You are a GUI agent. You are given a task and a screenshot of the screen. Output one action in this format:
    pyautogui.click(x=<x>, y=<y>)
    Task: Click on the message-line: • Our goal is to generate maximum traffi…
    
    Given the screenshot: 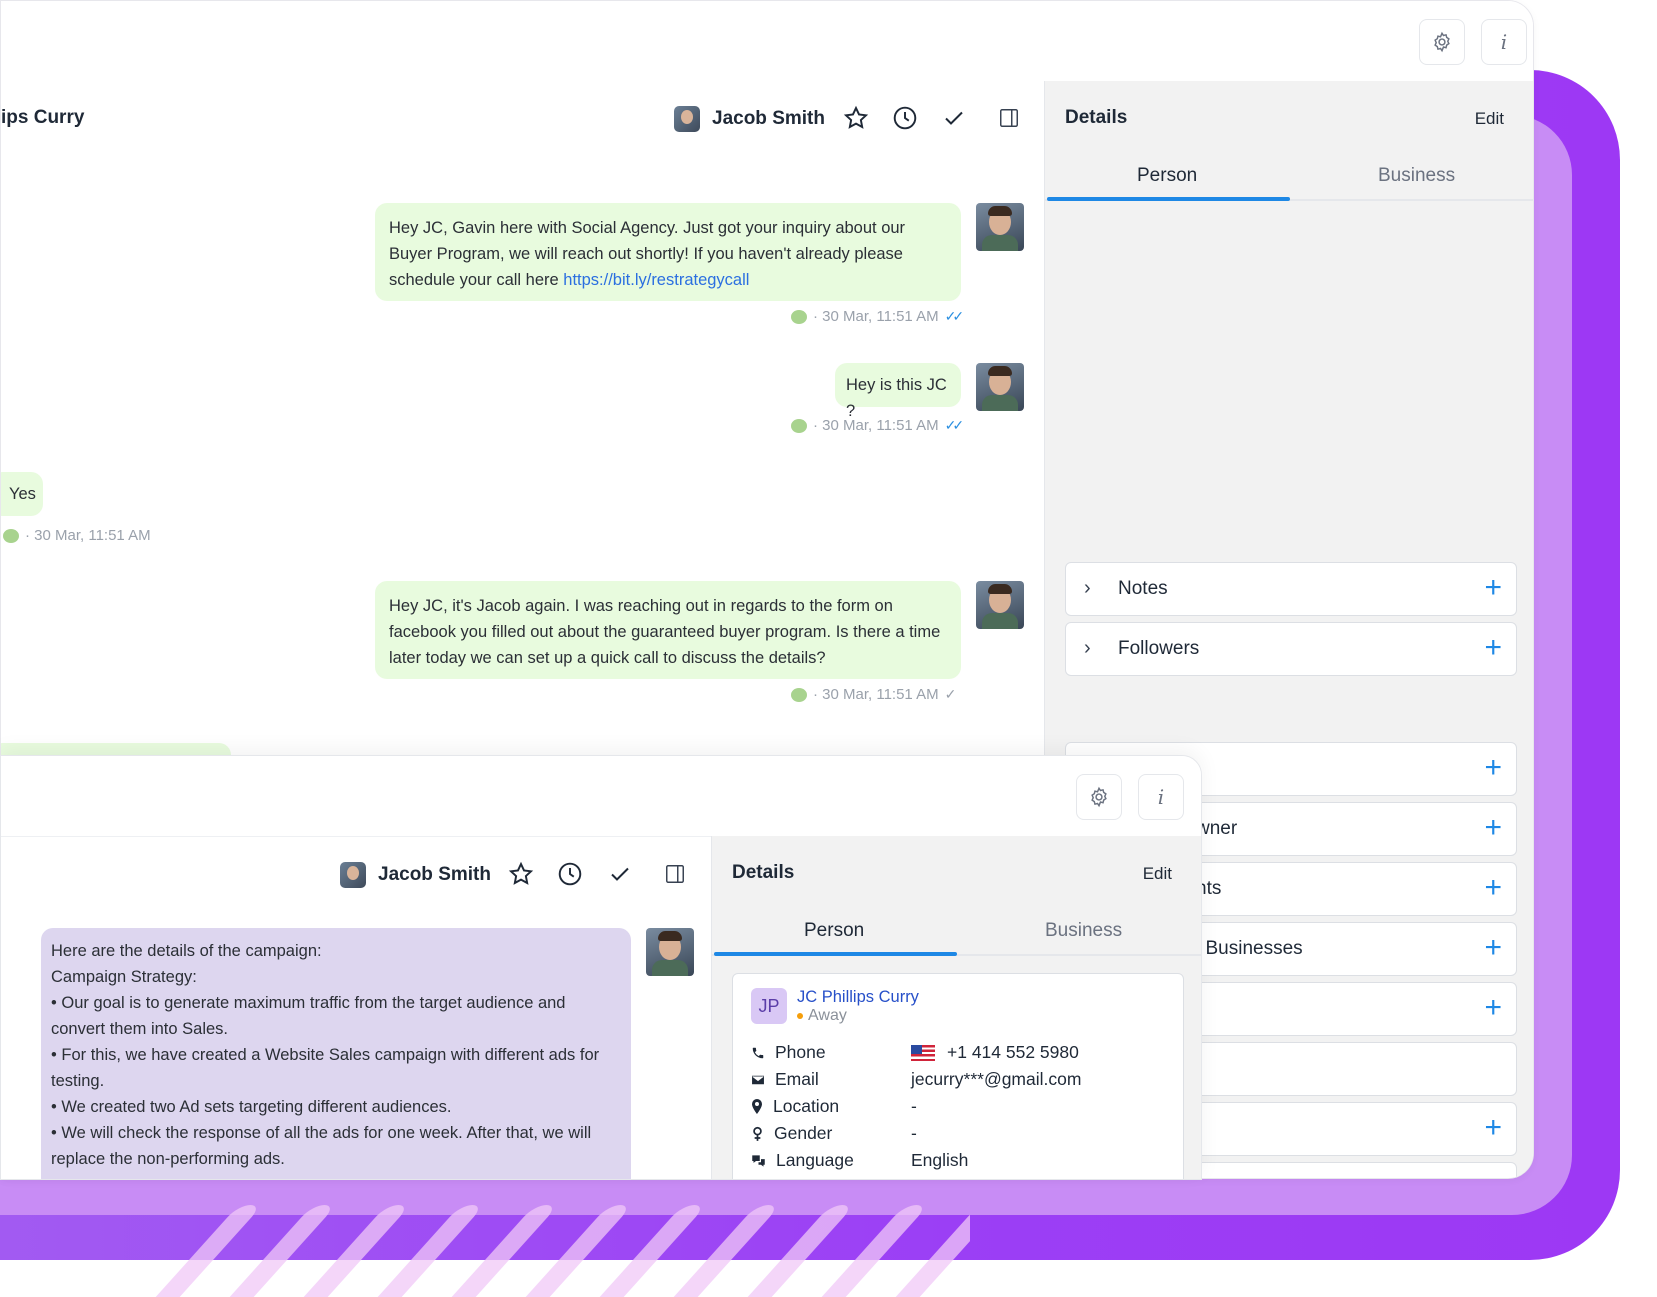 What is the action you would take?
    pyautogui.click(x=308, y=1016)
    